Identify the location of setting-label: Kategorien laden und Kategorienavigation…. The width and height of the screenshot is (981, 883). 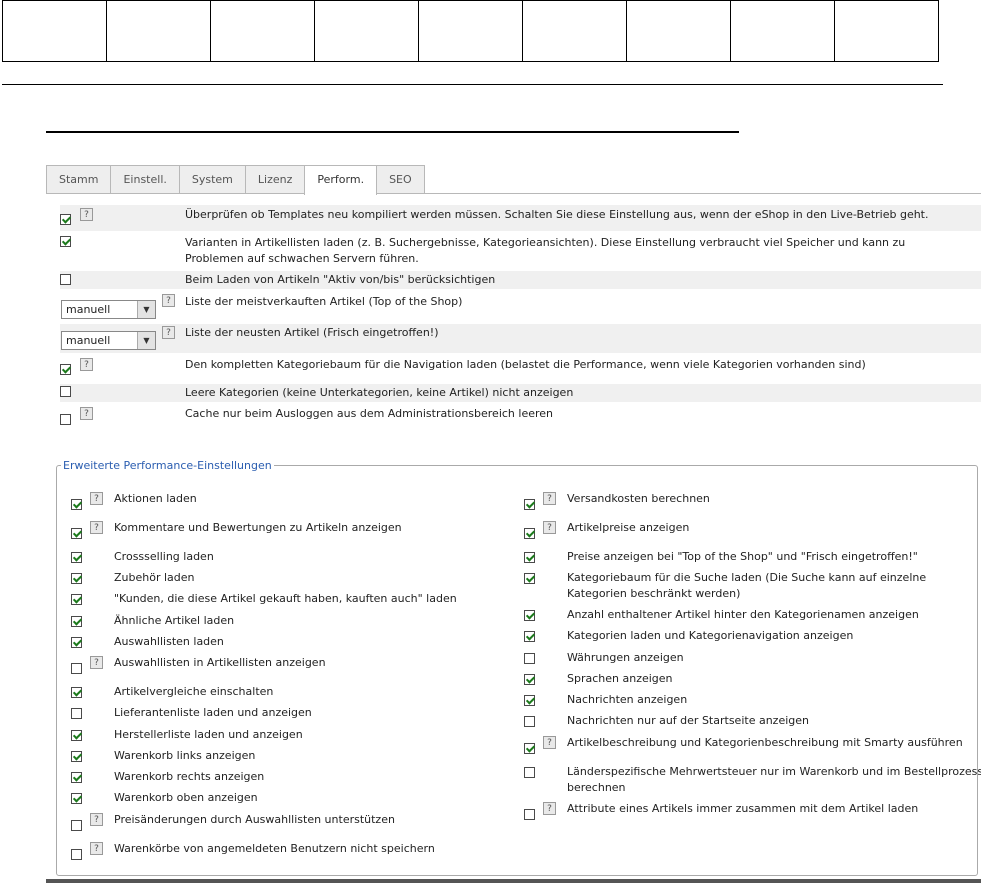
(710, 635).